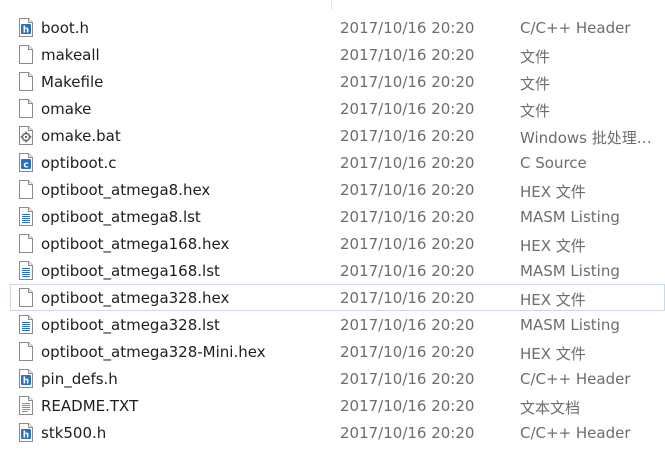  I want to click on file-name: optiboot_atmega328.lst, so click(130, 325).